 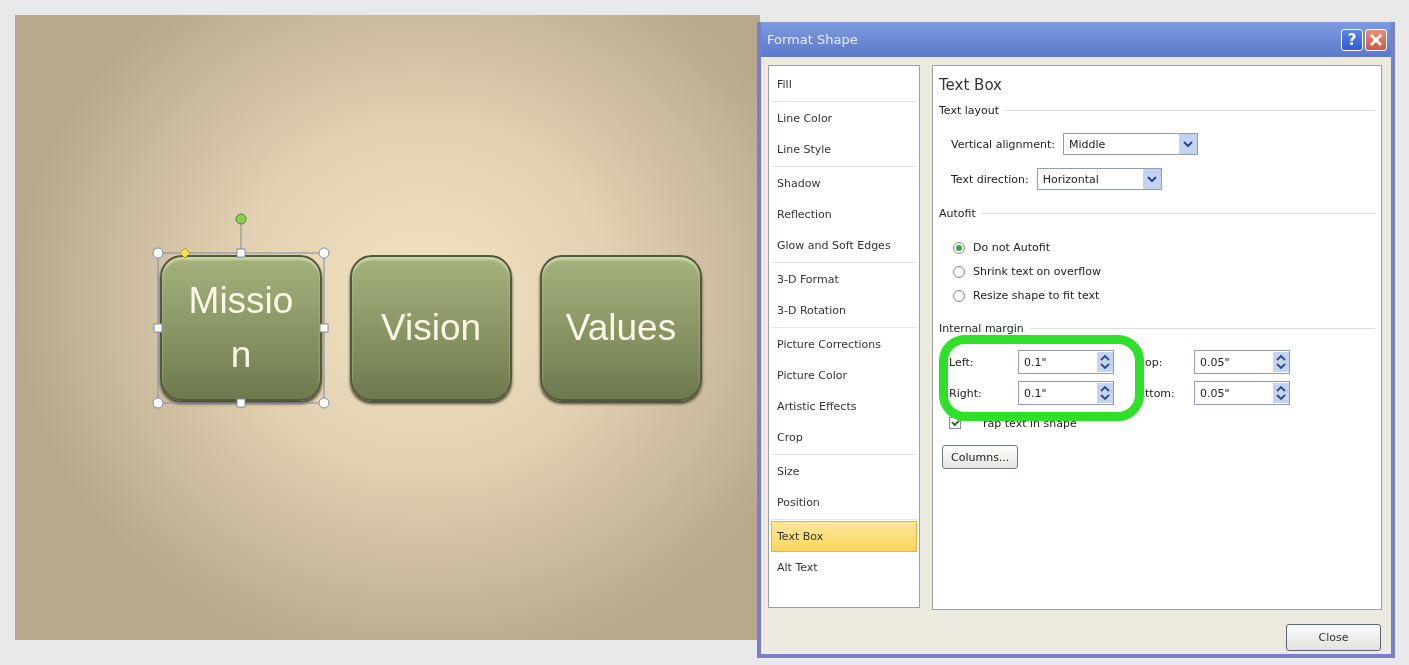 What do you see at coordinates (844, 502) in the screenshot?
I see `category-item: Position` at bounding box center [844, 502].